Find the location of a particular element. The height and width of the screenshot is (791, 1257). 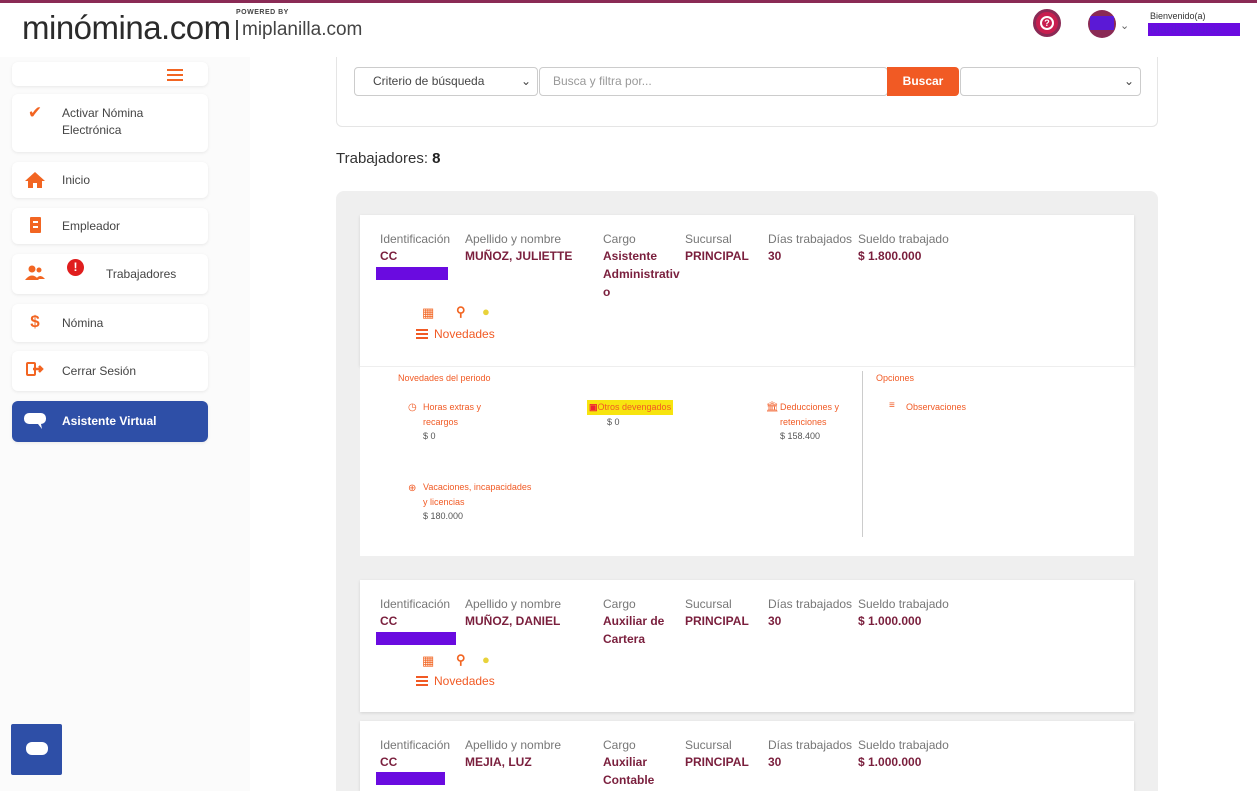

vacaciones-link: Vacaciones, incapacidades is located at coordinates (477, 487).